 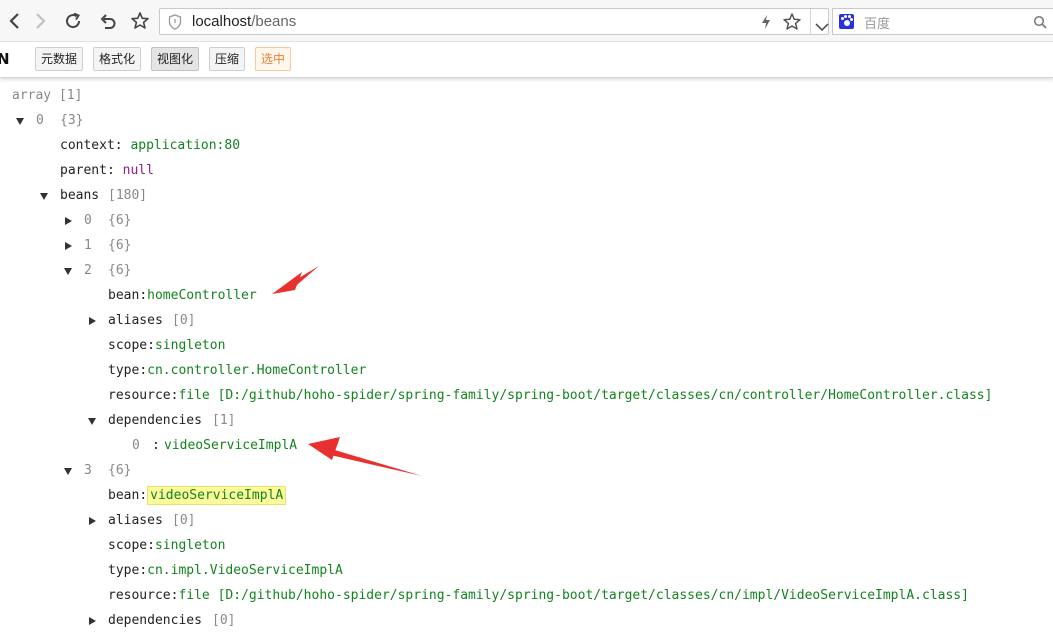 What do you see at coordinates (274, 21) in the screenshot?
I see `address-path: /beans` at bounding box center [274, 21].